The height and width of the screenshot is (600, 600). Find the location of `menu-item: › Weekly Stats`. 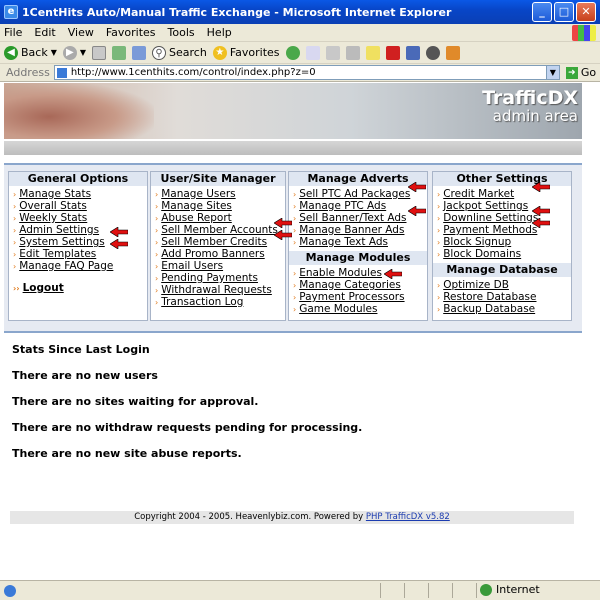

menu-item: › Weekly Stats is located at coordinates (80, 218).